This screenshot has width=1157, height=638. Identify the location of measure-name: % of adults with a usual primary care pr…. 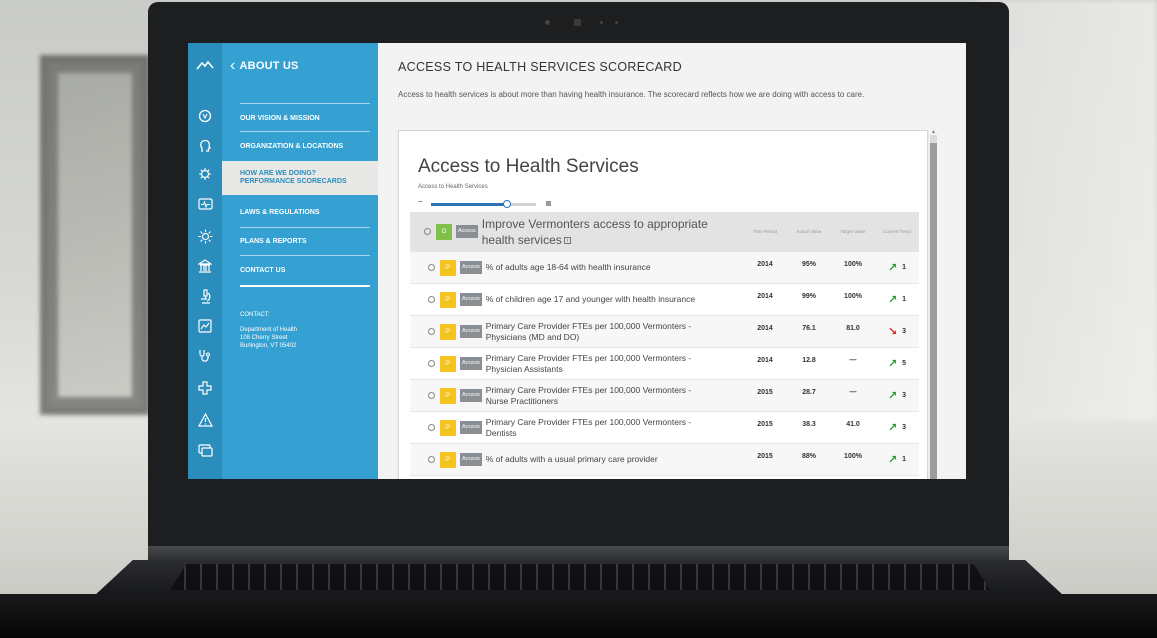
(597, 459).